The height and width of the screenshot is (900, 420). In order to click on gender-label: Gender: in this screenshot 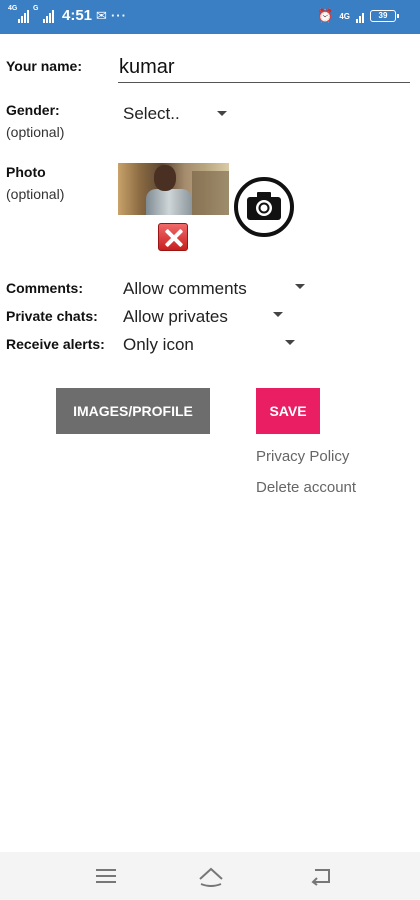, I will do `click(33, 110)`.